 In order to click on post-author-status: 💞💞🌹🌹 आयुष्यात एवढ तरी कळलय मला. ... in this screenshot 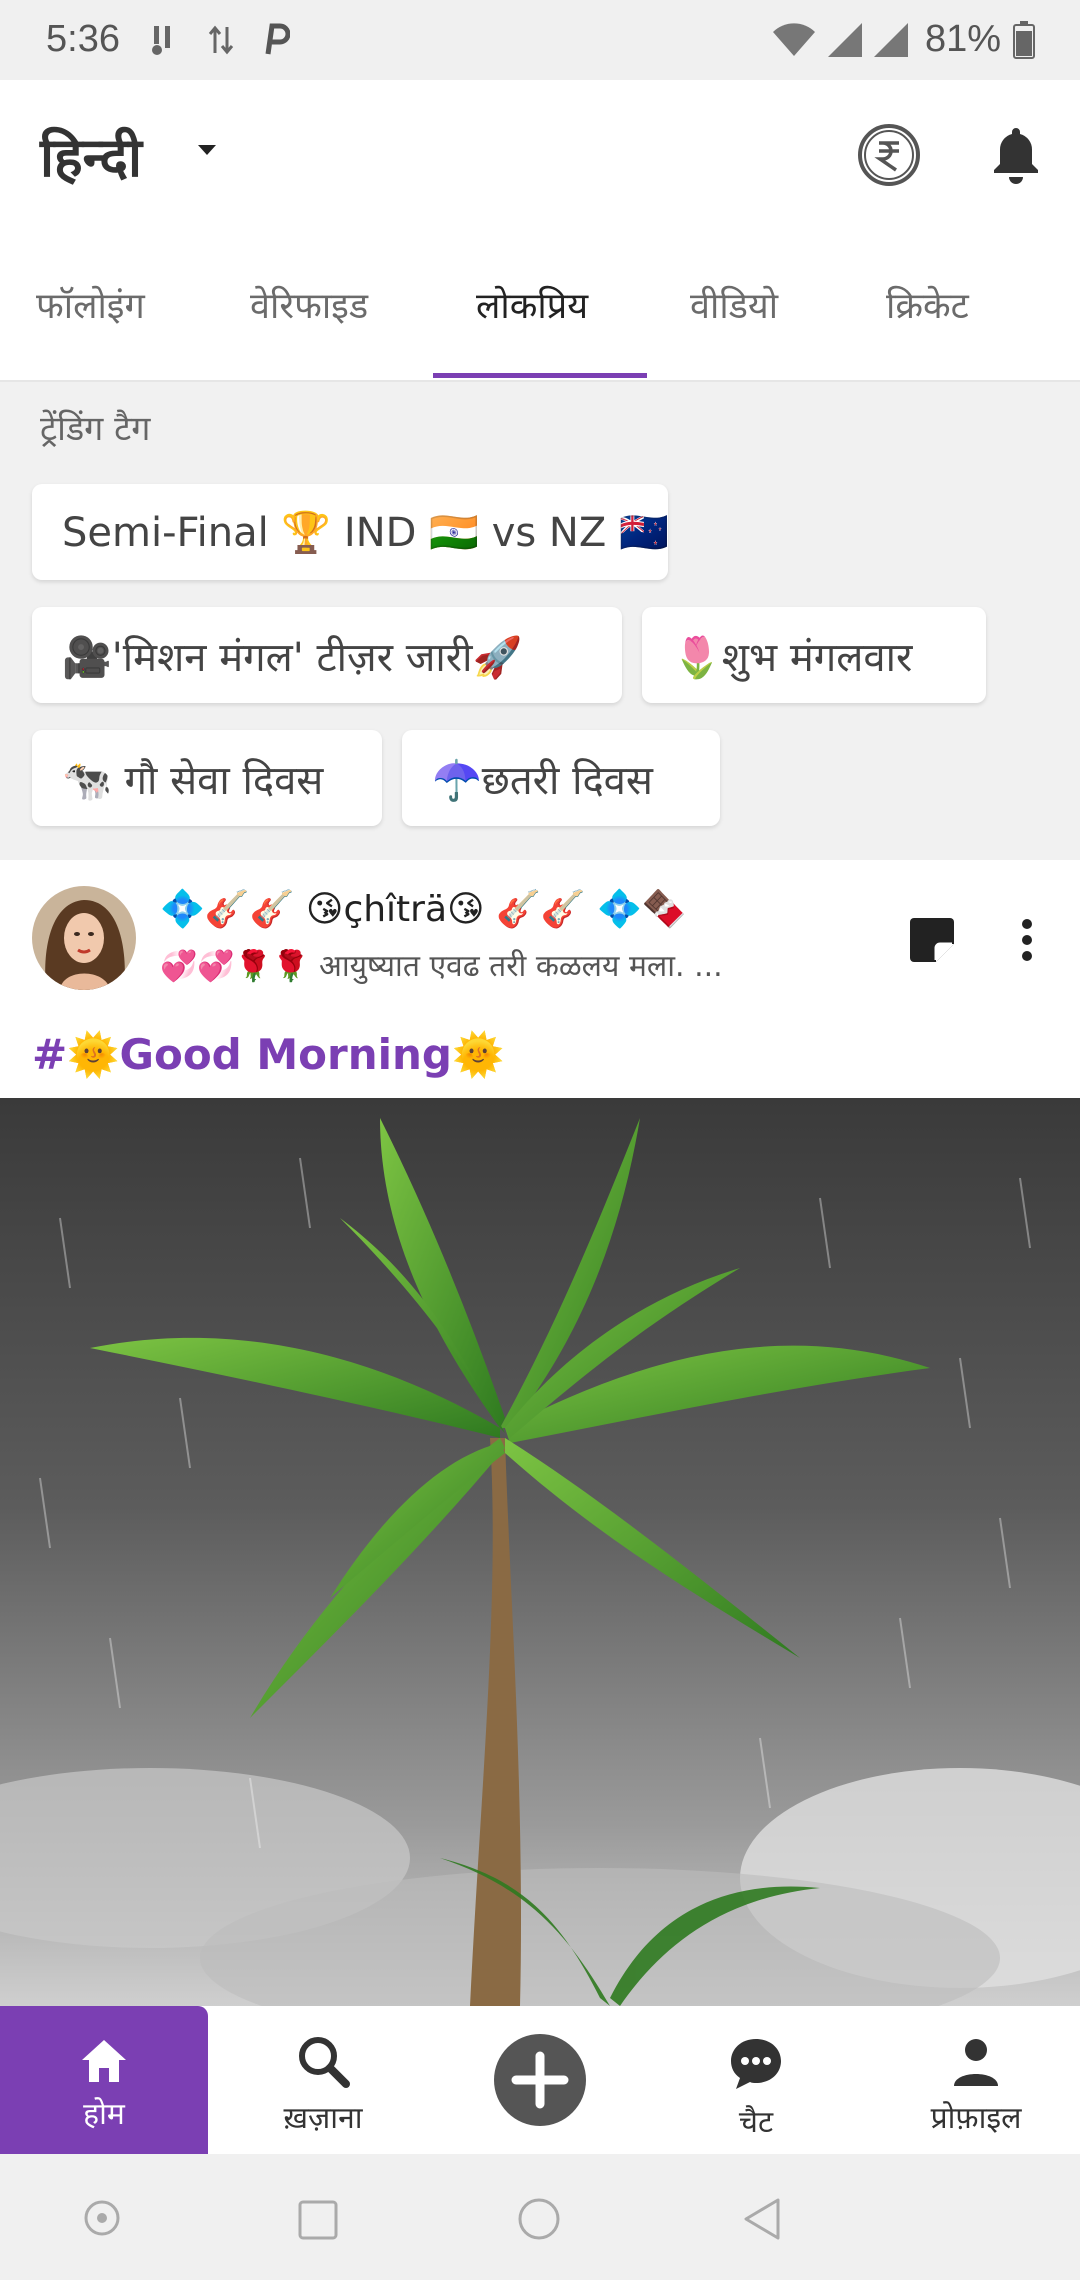, I will do `click(441, 966)`.